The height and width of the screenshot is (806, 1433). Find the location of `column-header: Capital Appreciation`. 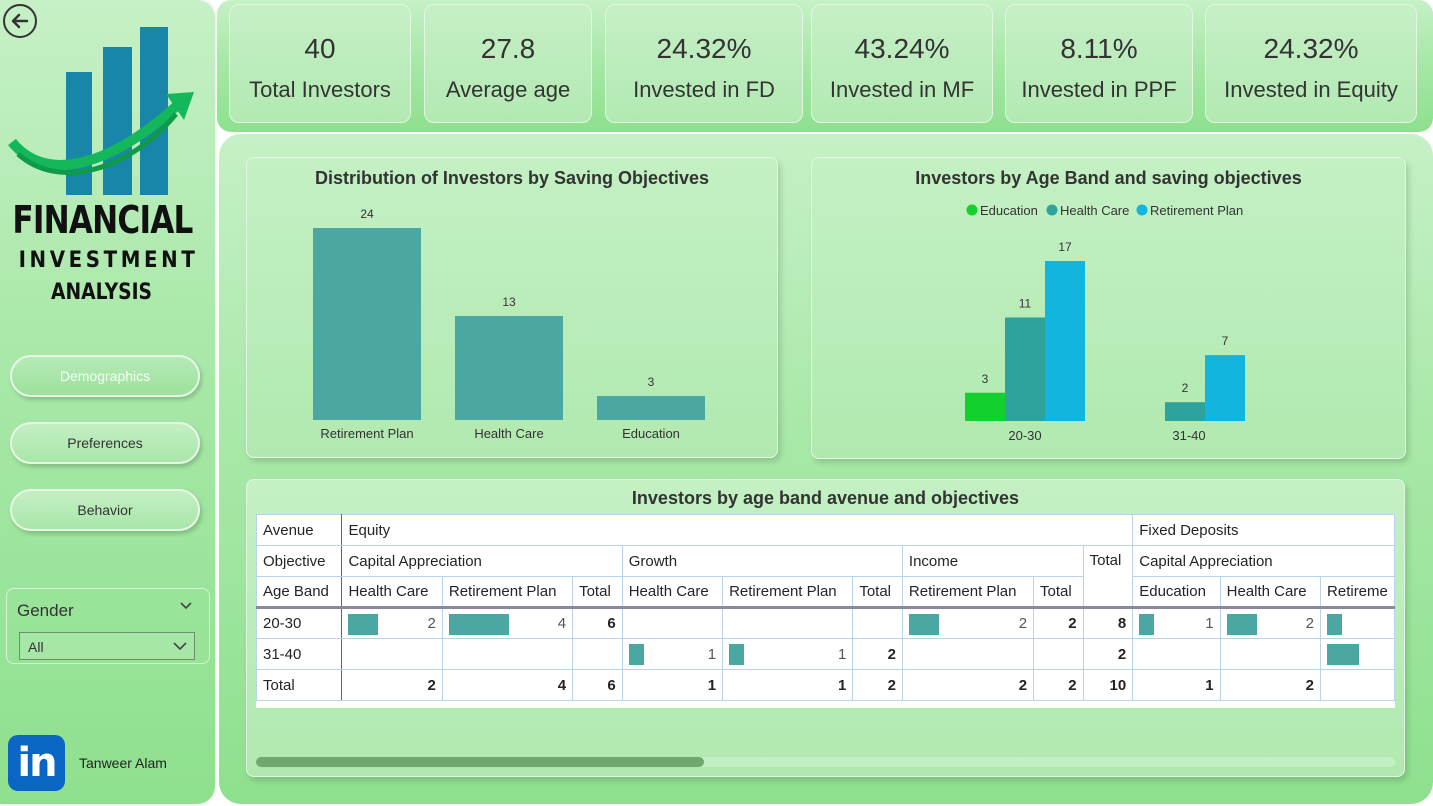

column-header: Capital Appreciation is located at coordinates (482, 561).